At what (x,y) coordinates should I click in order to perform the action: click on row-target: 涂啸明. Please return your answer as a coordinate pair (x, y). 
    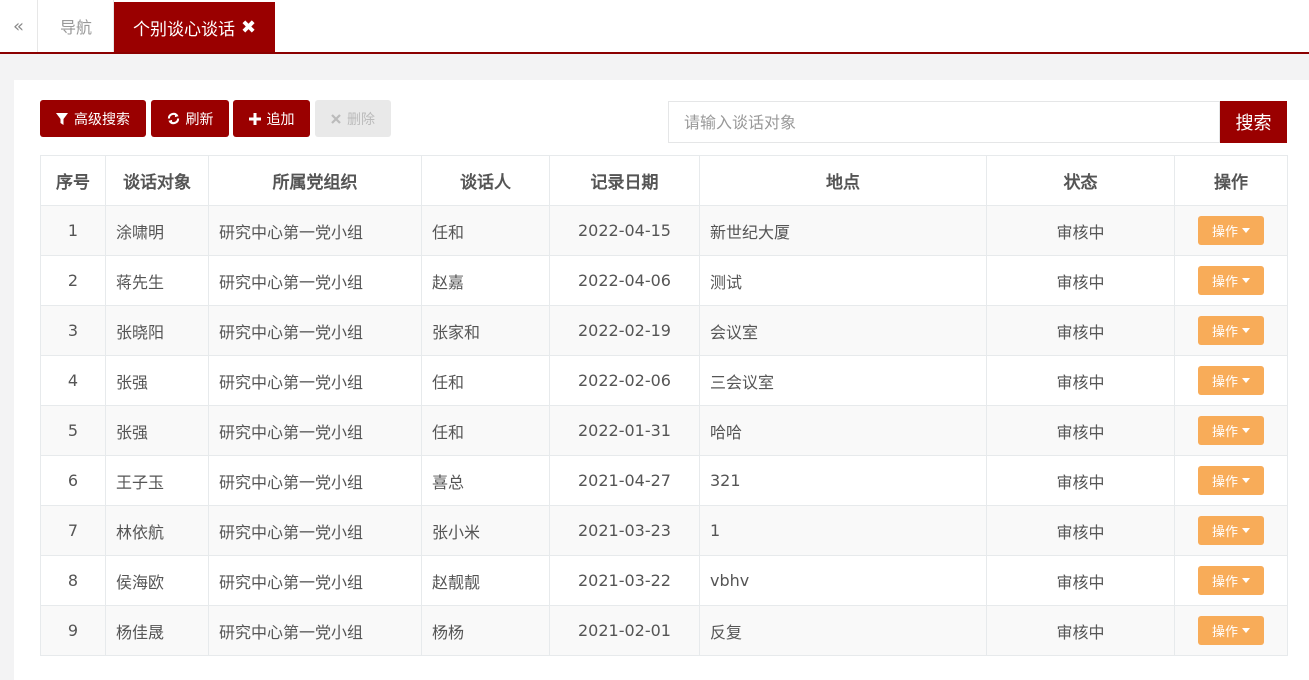
    Looking at the image, I should click on (157, 230).